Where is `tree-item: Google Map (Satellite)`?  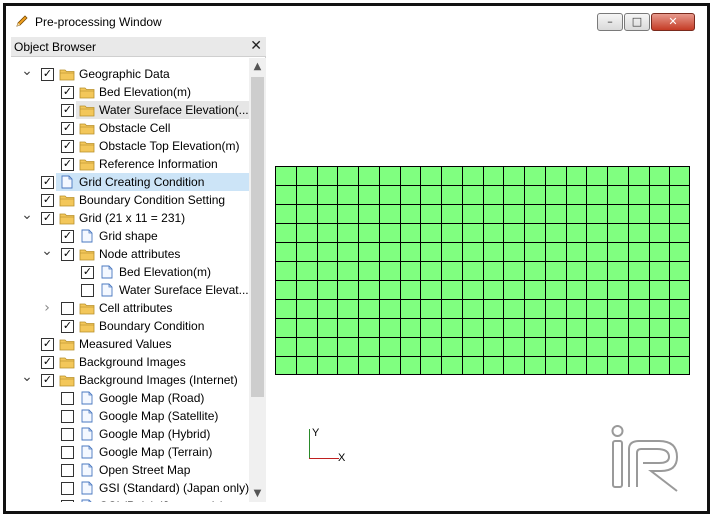 tree-item: Google Map (Satellite) is located at coordinates (130, 416).